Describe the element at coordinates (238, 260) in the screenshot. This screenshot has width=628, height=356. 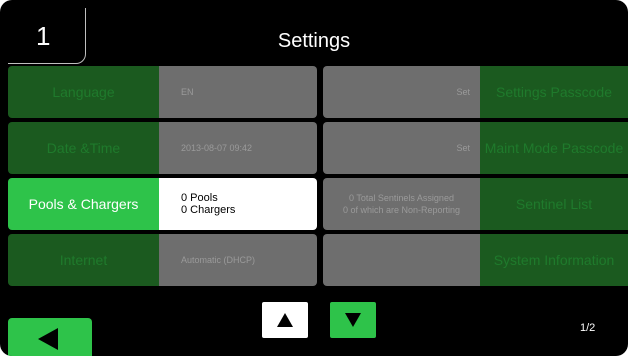
I see `internet-value: Automatic (DHCP)` at that location.